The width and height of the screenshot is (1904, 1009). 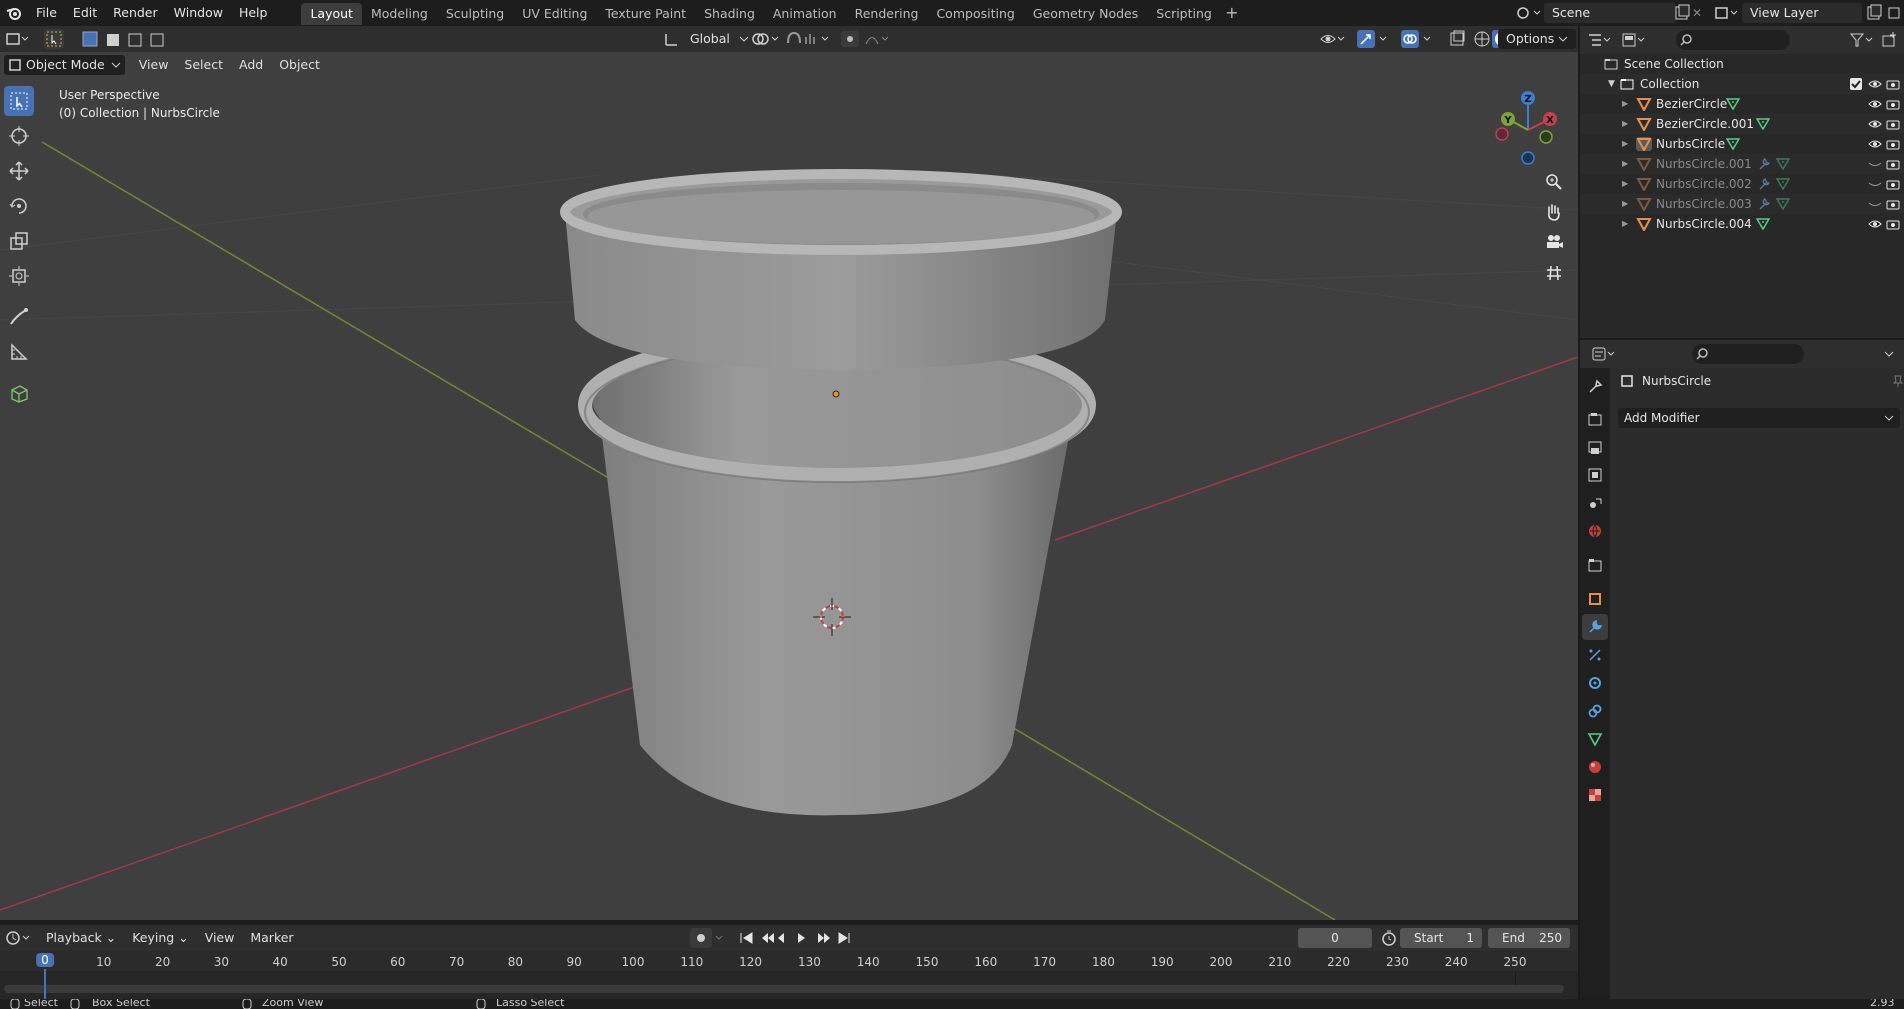 What do you see at coordinates (1417, 39) in the screenshot?
I see `overlays-icon` at bounding box center [1417, 39].